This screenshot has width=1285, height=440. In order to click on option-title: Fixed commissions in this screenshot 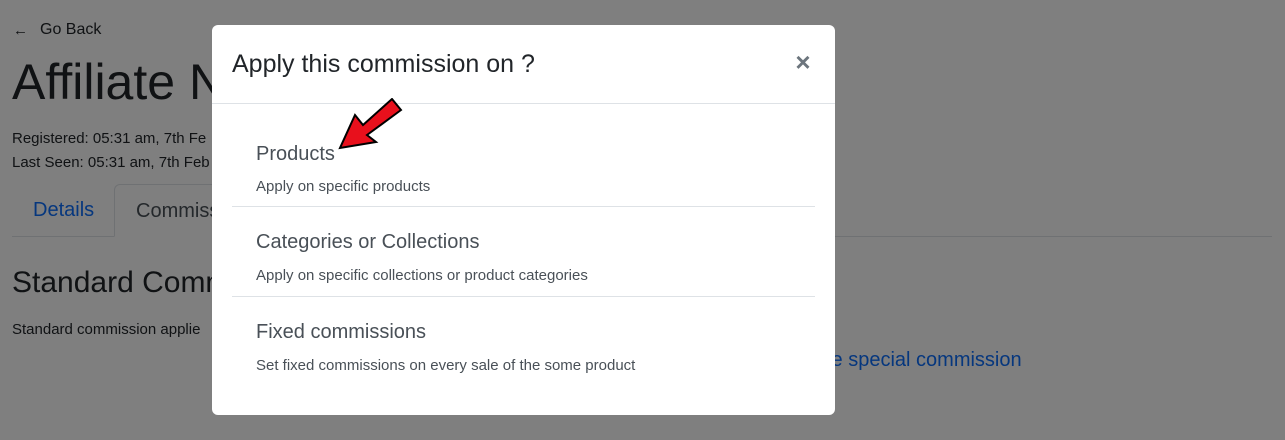, I will do `click(341, 332)`.